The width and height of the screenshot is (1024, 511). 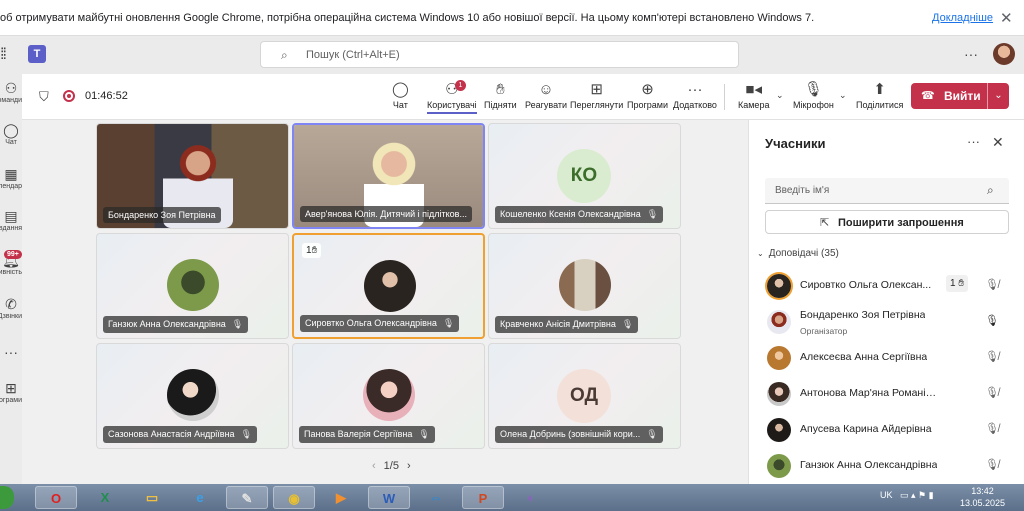 What do you see at coordinates (754, 105) in the screenshot?
I see `camera-label: Камера` at bounding box center [754, 105].